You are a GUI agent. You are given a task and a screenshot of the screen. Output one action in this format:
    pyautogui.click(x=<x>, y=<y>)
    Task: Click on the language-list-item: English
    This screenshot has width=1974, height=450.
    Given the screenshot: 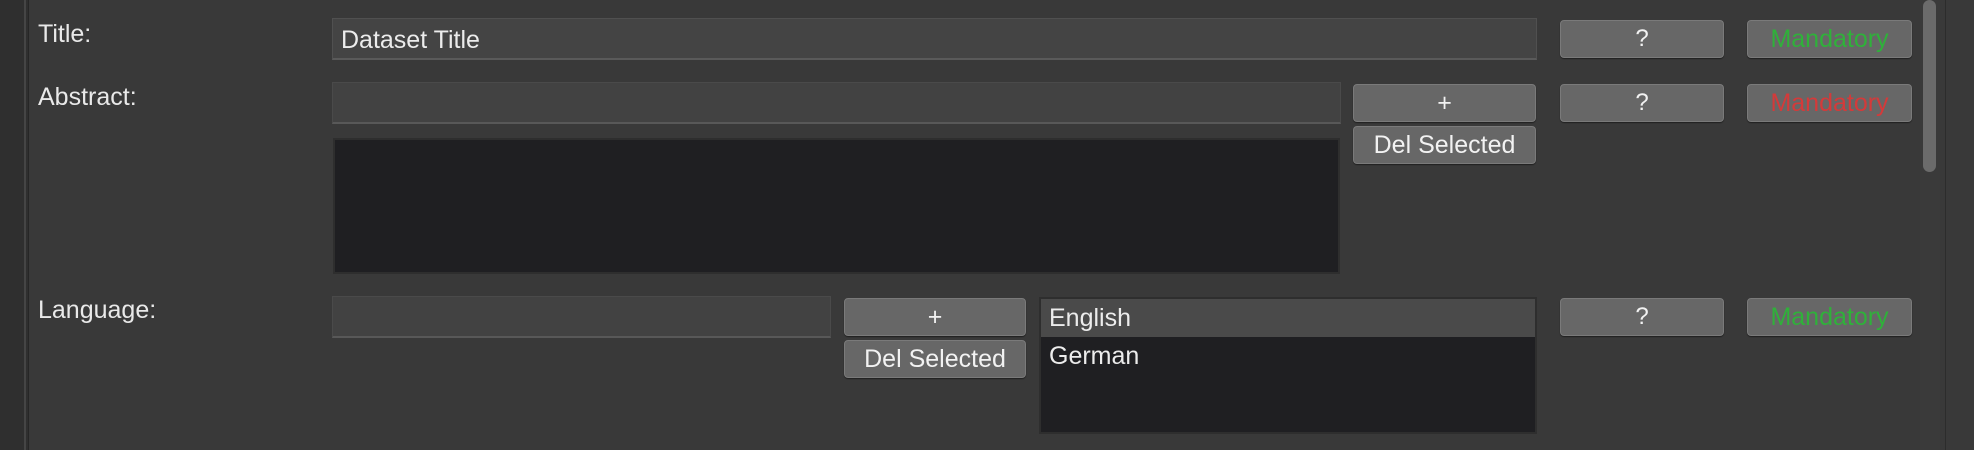 What is the action you would take?
    pyautogui.click(x=1288, y=318)
    